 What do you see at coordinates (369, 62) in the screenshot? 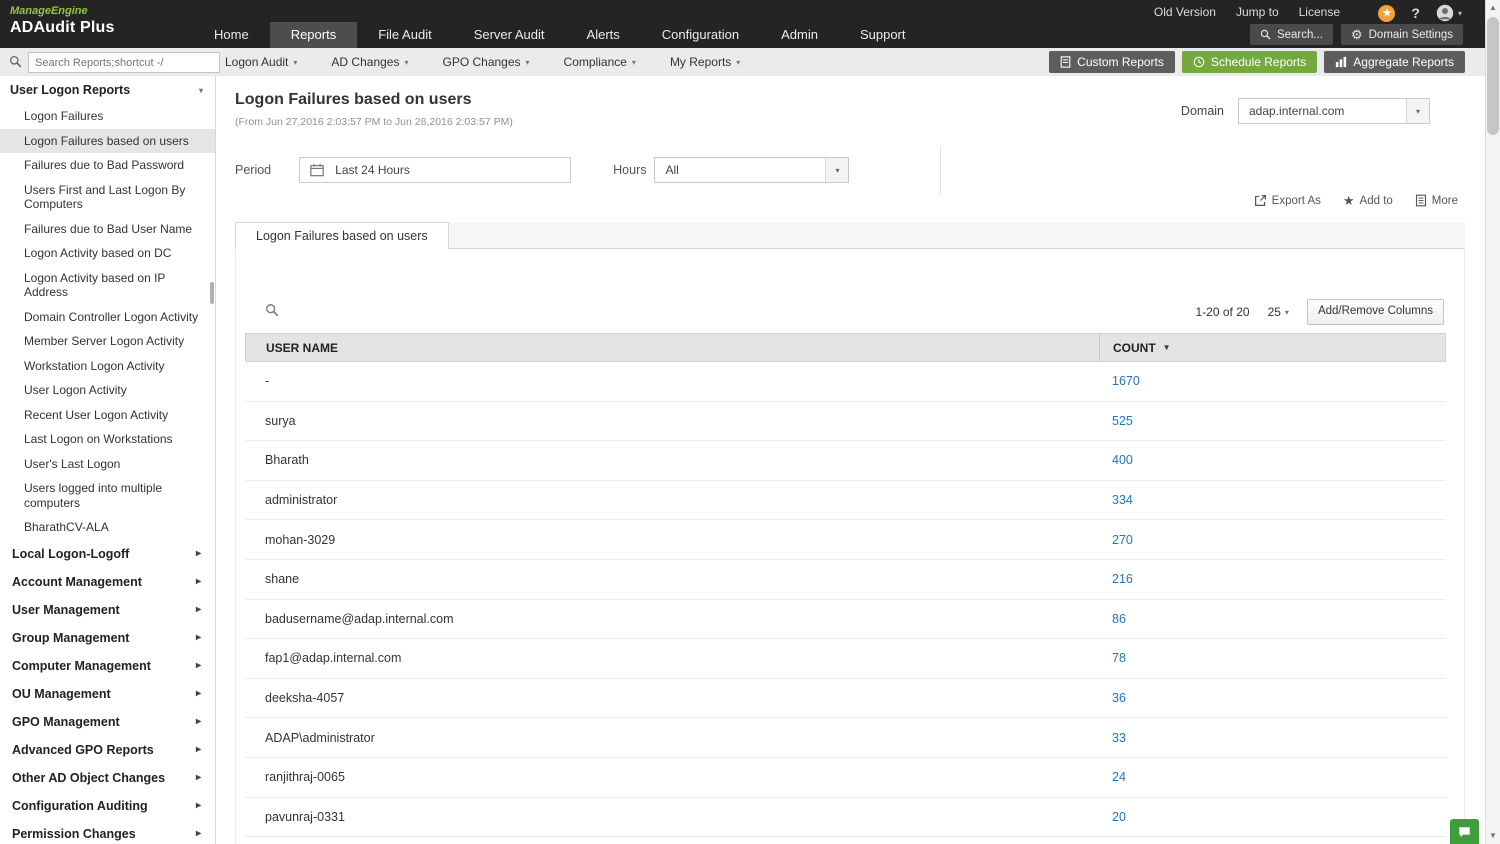
I see `menu-item: AD Changes ▾` at bounding box center [369, 62].